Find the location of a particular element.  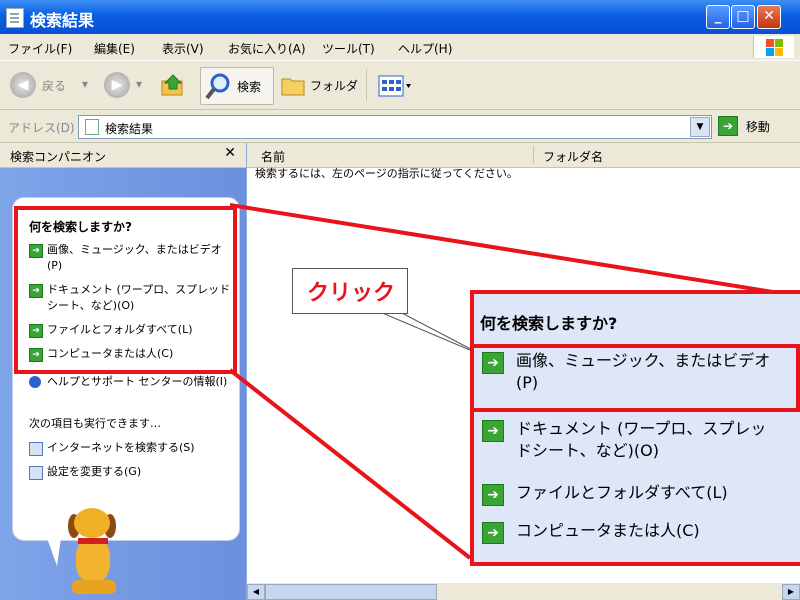

close-button: ✕ is located at coordinates (769, 17).